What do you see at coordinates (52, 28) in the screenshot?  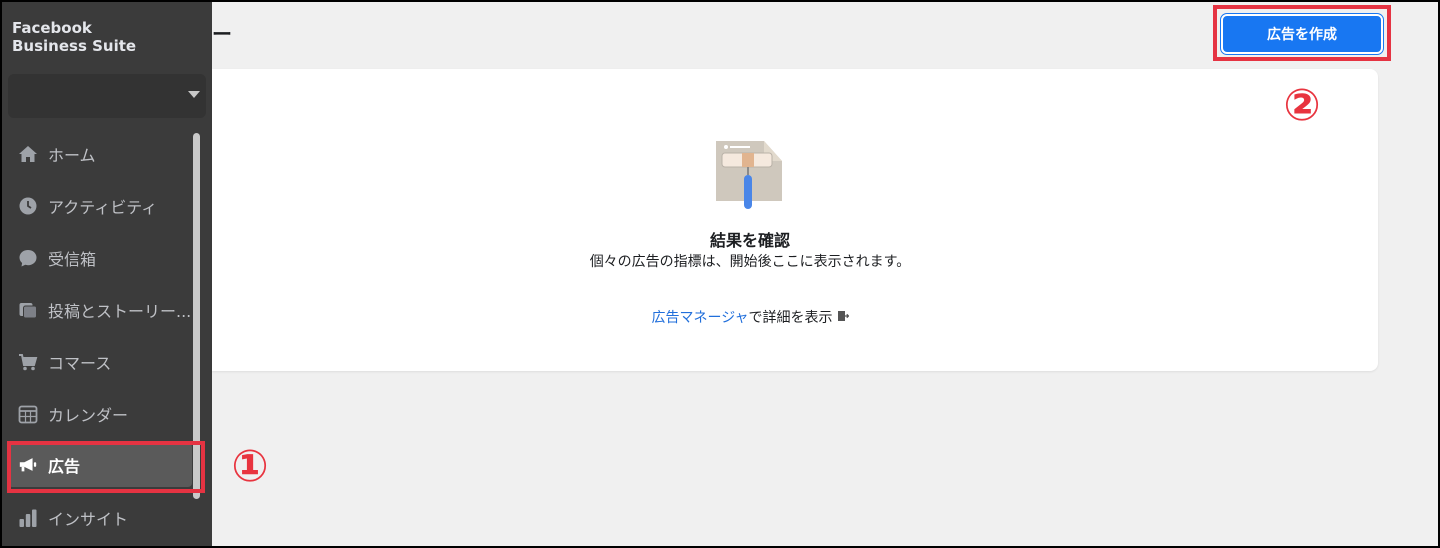 I see `brand-line-1: Facebook` at bounding box center [52, 28].